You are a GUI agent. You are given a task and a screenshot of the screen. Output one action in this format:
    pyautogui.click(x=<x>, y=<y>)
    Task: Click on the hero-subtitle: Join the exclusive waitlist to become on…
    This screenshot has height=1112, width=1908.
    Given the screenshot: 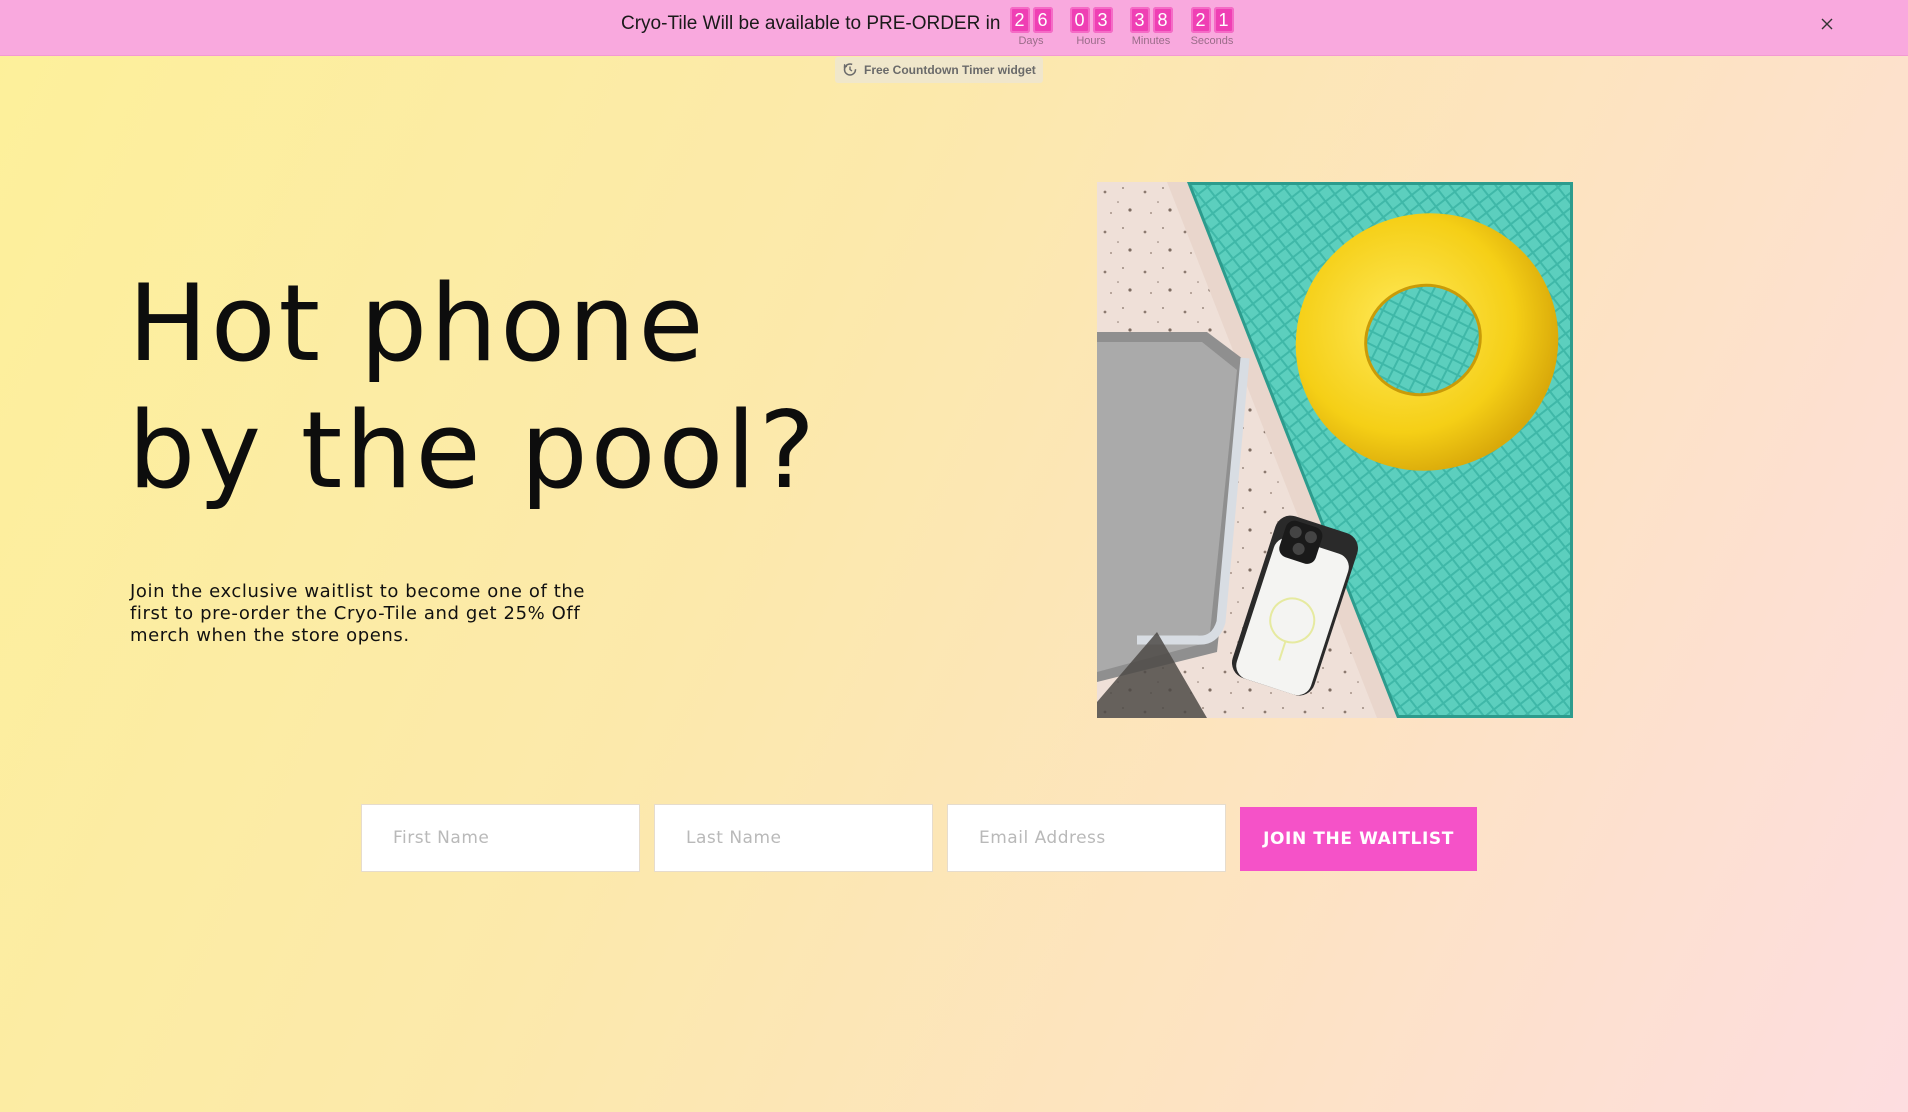 What is the action you would take?
    pyautogui.click(x=358, y=613)
    